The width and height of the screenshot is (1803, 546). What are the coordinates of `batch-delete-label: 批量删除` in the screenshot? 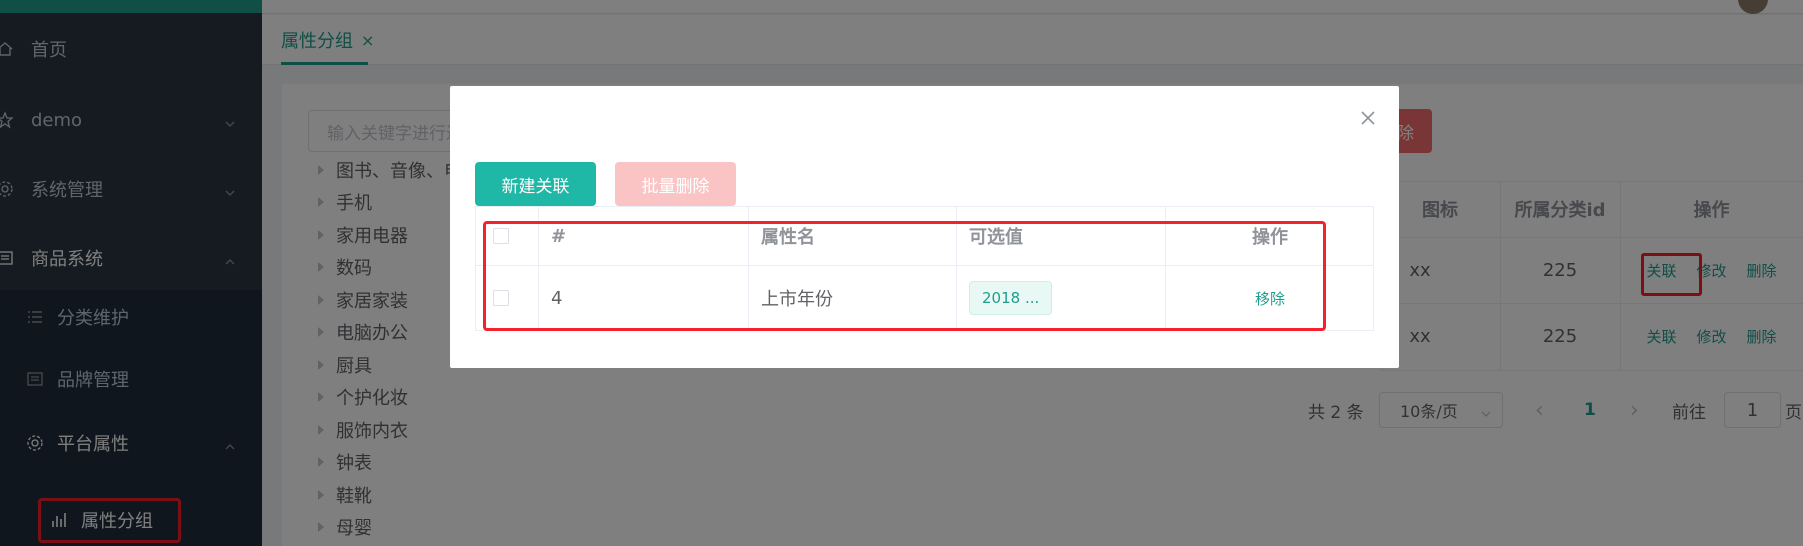 It's located at (675, 186).